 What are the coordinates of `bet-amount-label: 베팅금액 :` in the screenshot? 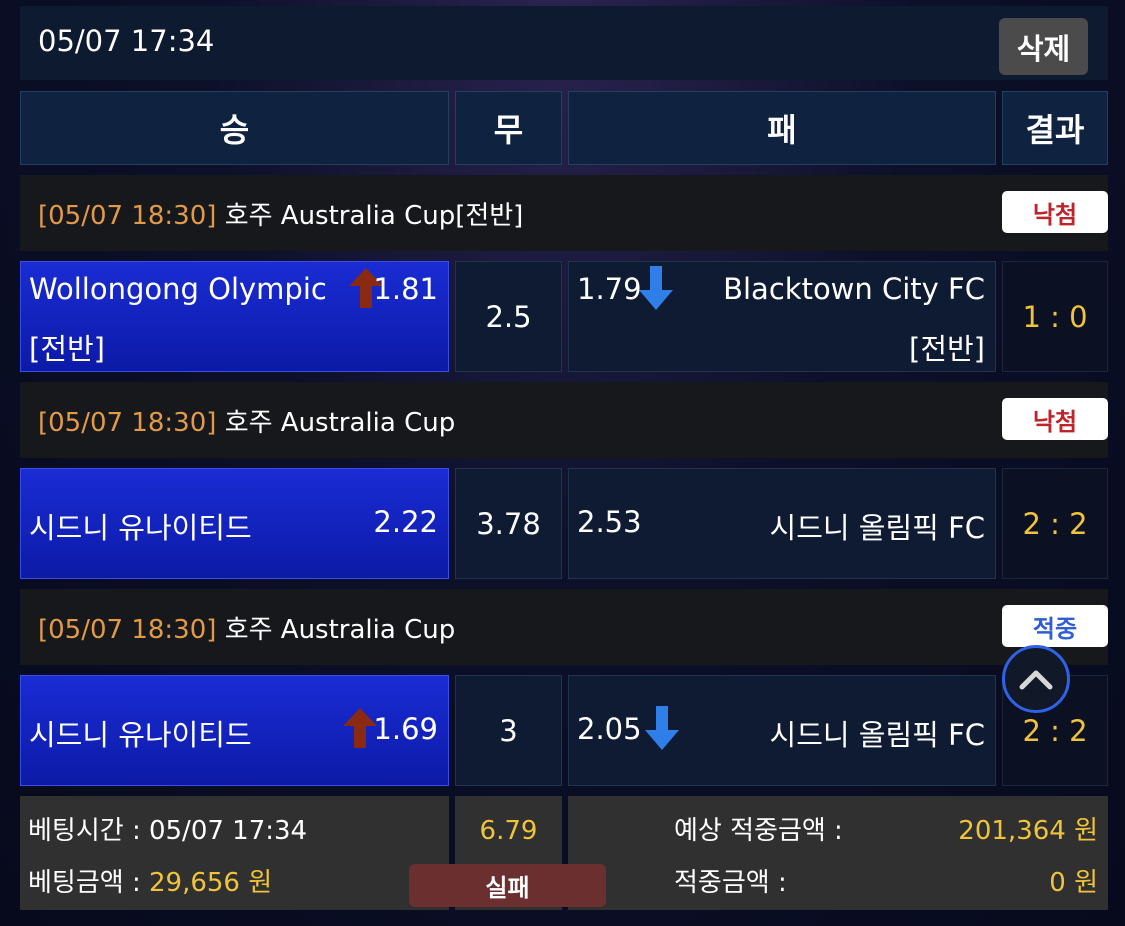 It's located at (88, 883).